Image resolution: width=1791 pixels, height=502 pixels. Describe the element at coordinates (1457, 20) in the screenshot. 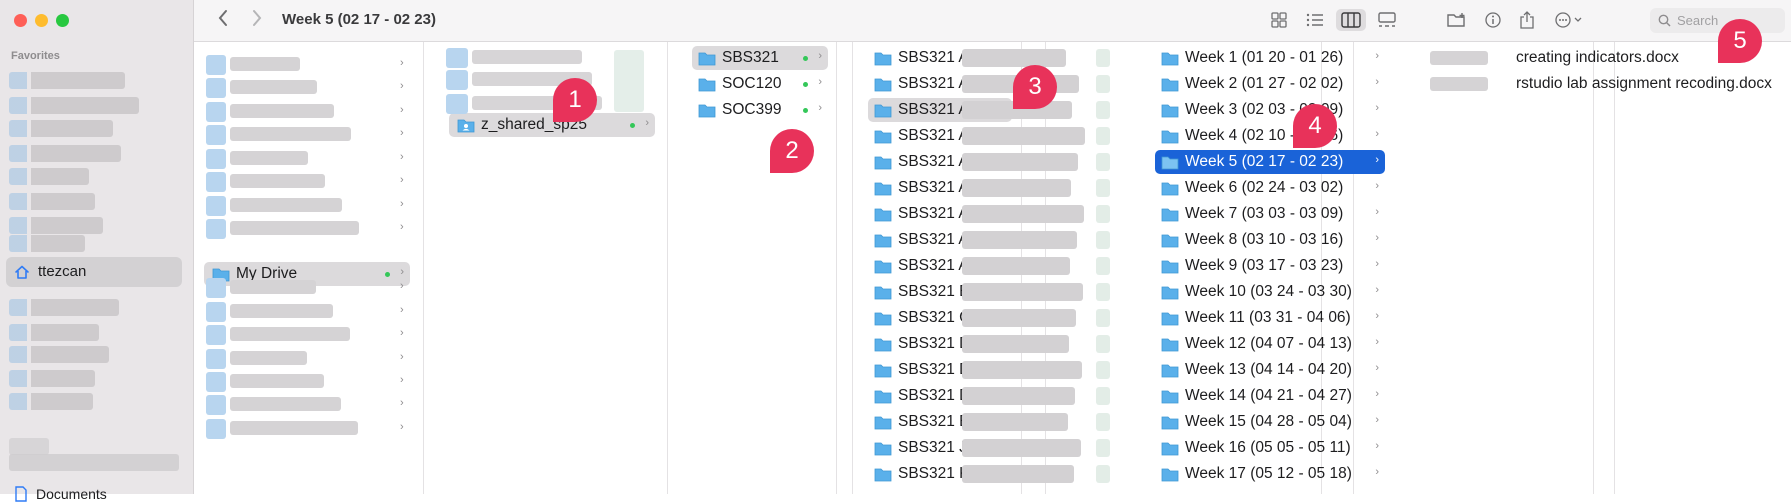

I see `new-folder-button` at that location.